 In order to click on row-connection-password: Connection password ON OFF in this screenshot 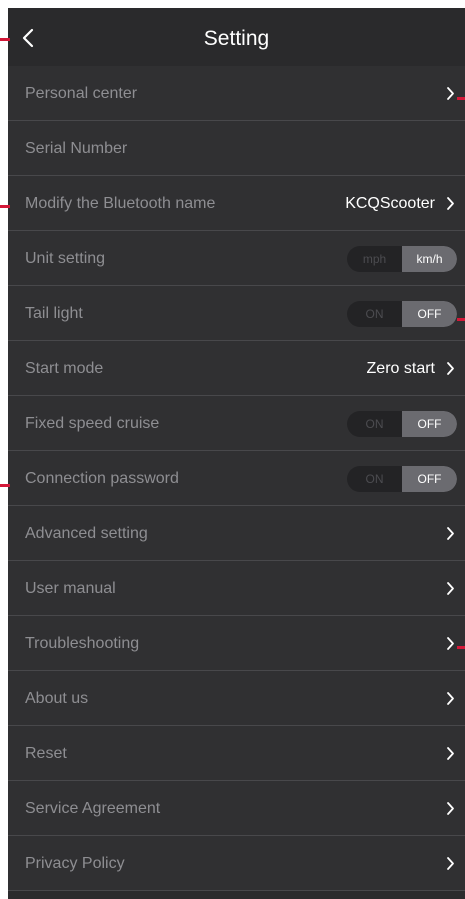, I will do `click(236, 478)`.